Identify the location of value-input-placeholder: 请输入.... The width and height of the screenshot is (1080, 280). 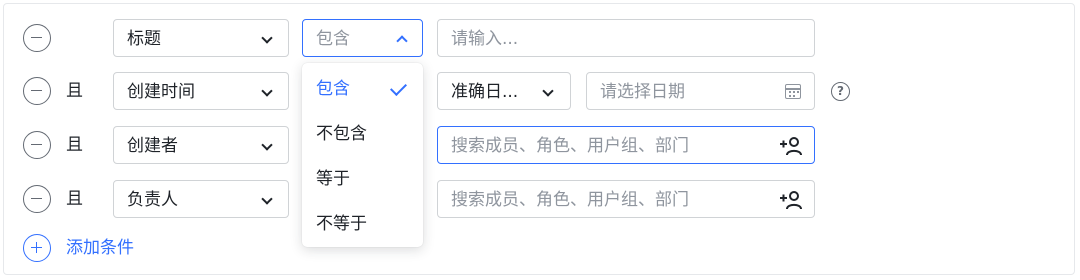
(485, 39).